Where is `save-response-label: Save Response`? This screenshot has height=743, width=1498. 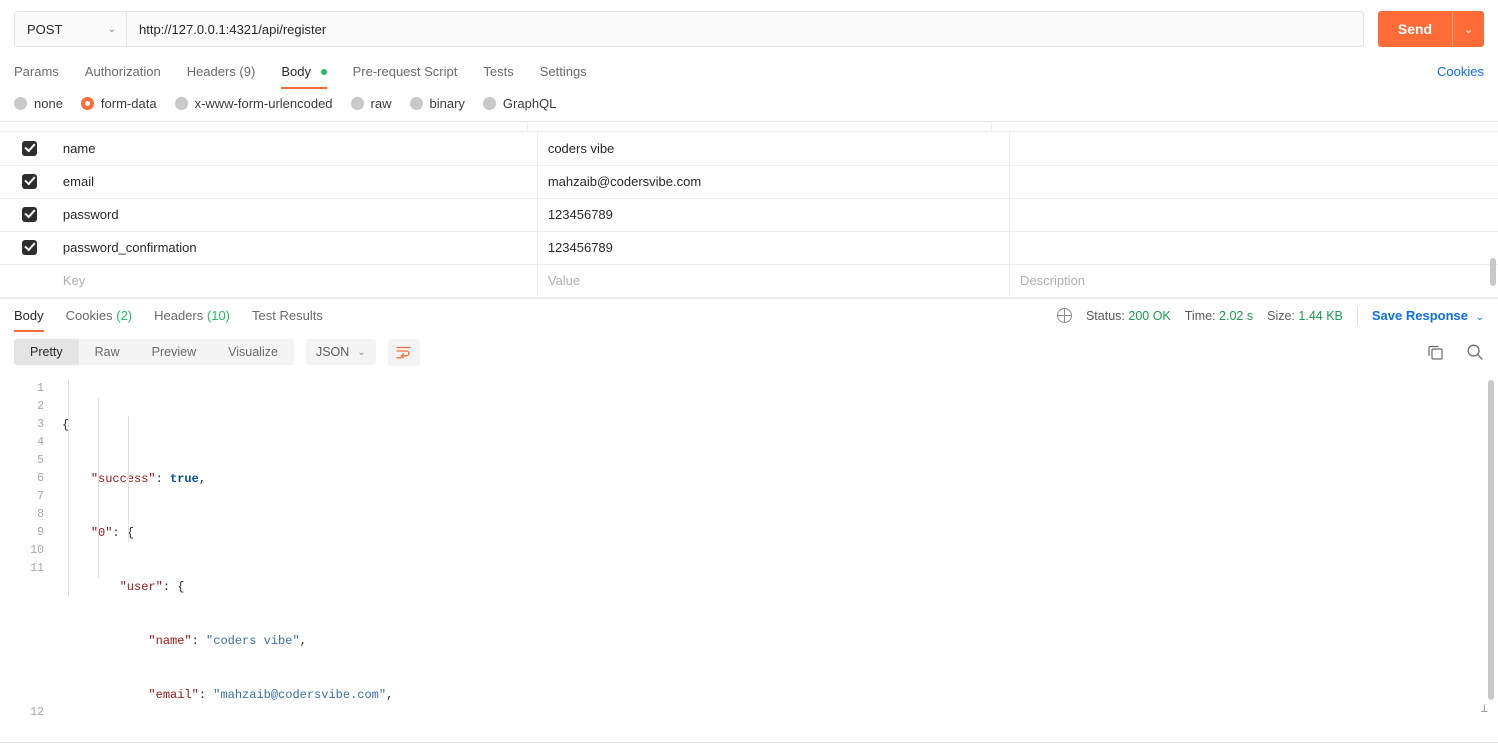
save-response-label: Save Response is located at coordinates (1419, 315).